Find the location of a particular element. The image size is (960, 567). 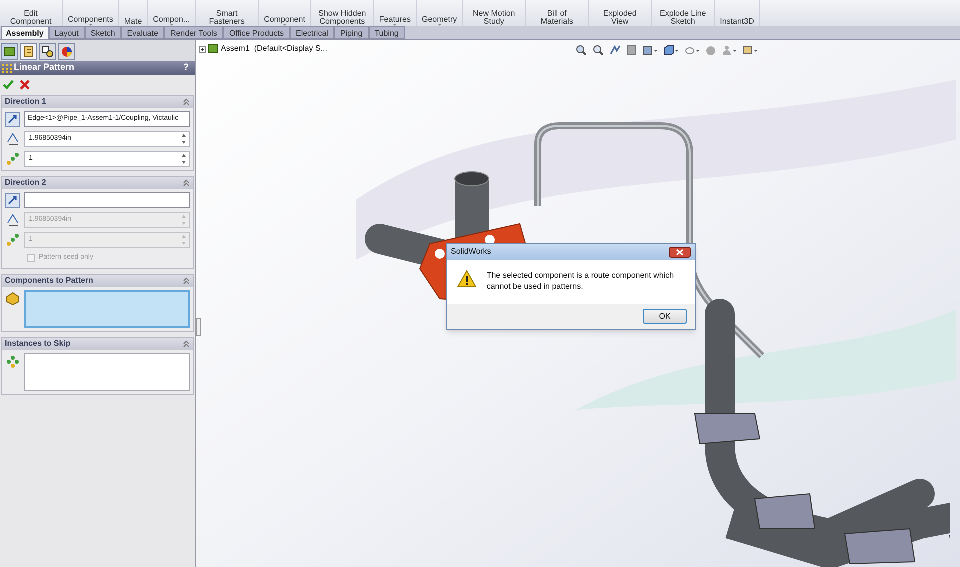

properties-icon is located at coordinates (28, 52).